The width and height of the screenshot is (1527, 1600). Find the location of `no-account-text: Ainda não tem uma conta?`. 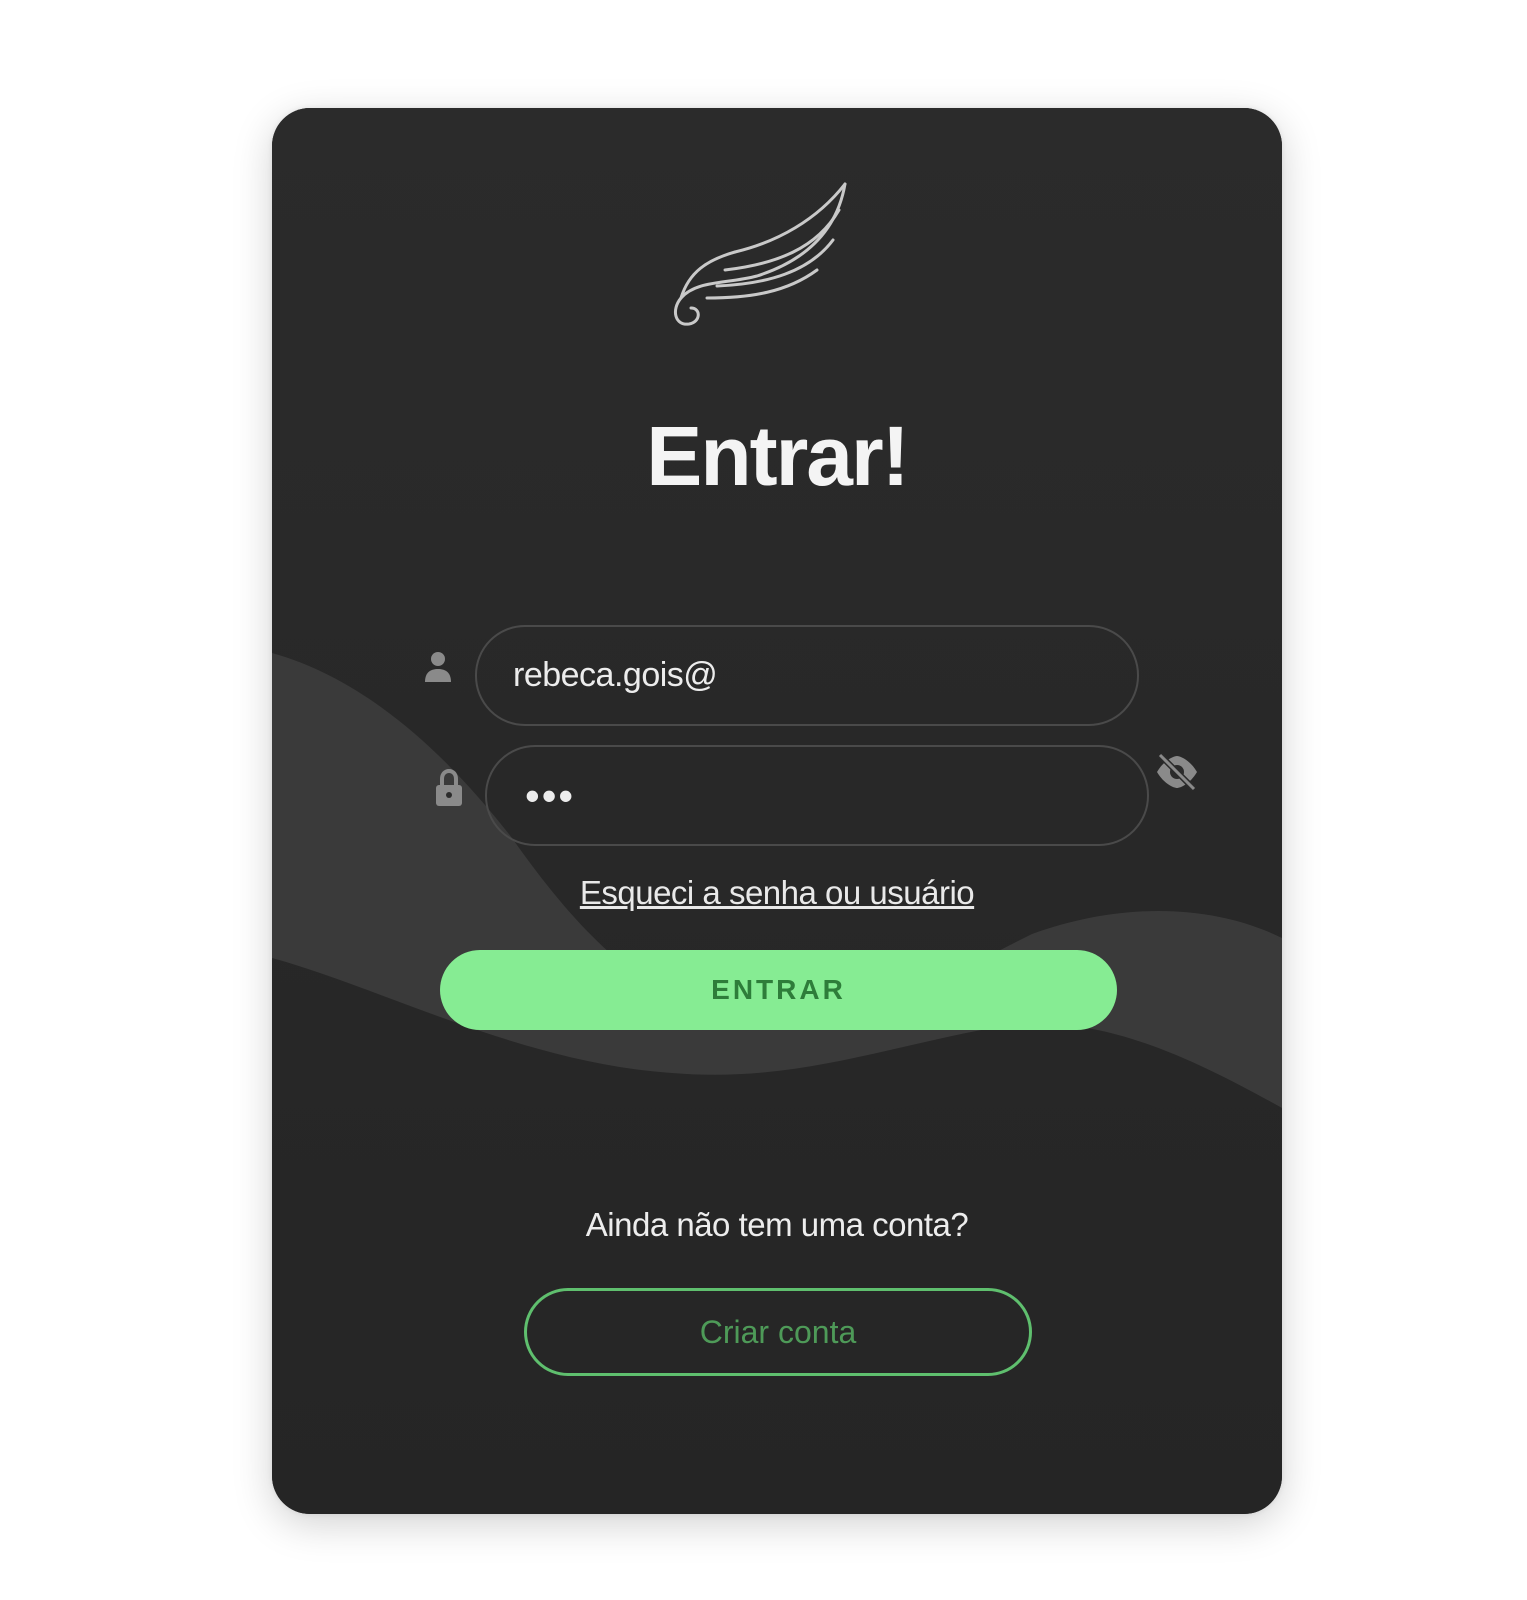

no-account-text: Ainda não tem uma conta? is located at coordinates (777, 1224).